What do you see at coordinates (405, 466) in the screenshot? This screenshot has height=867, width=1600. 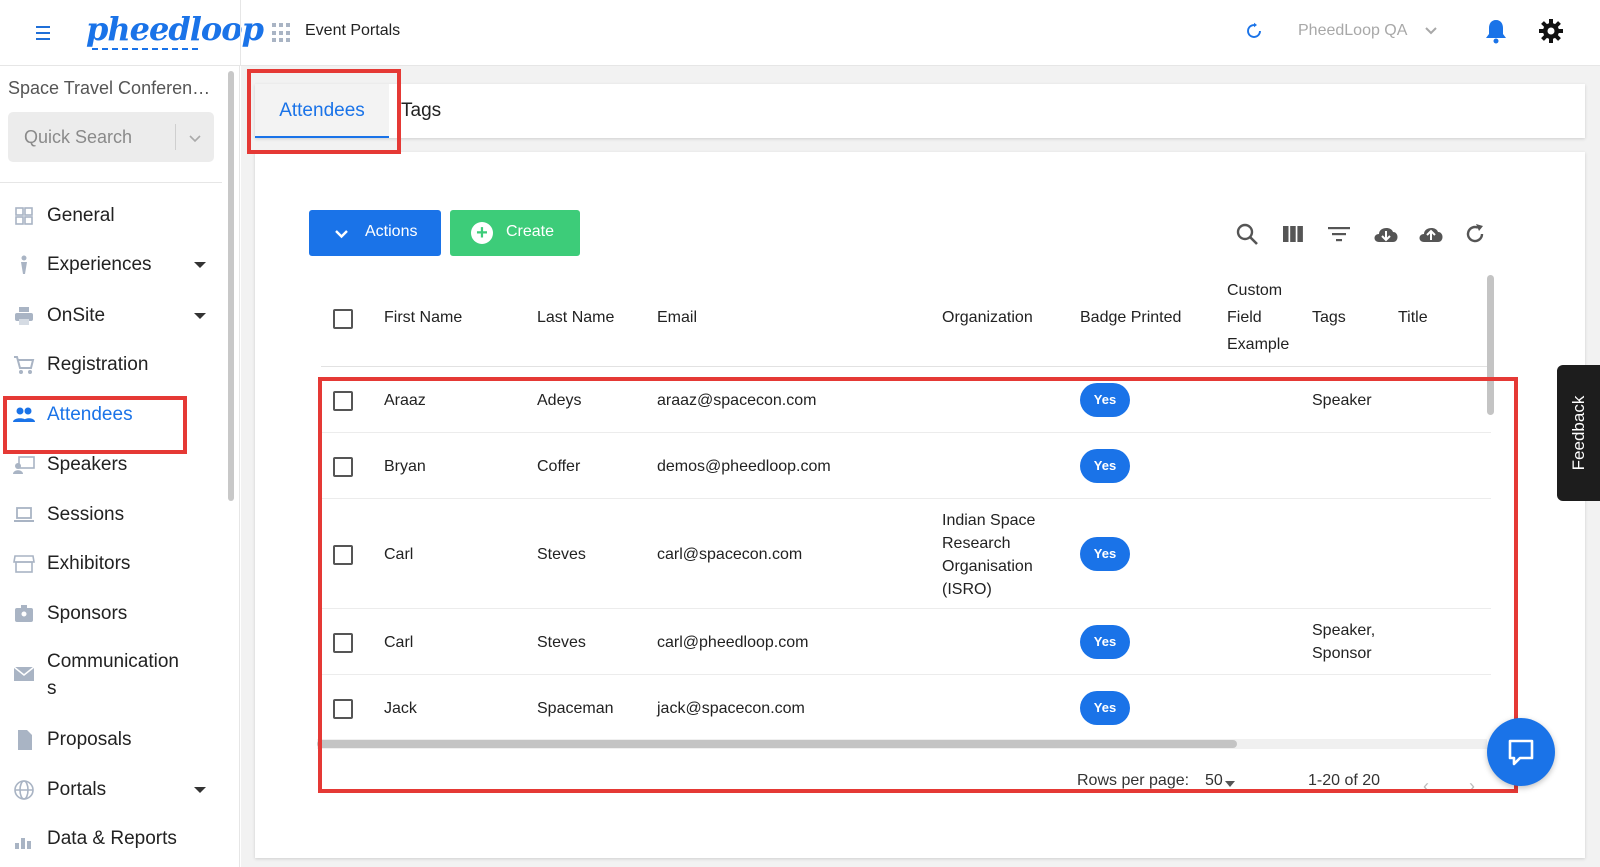 I see `cell-first-name: Bryan` at bounding box center [405, 466].